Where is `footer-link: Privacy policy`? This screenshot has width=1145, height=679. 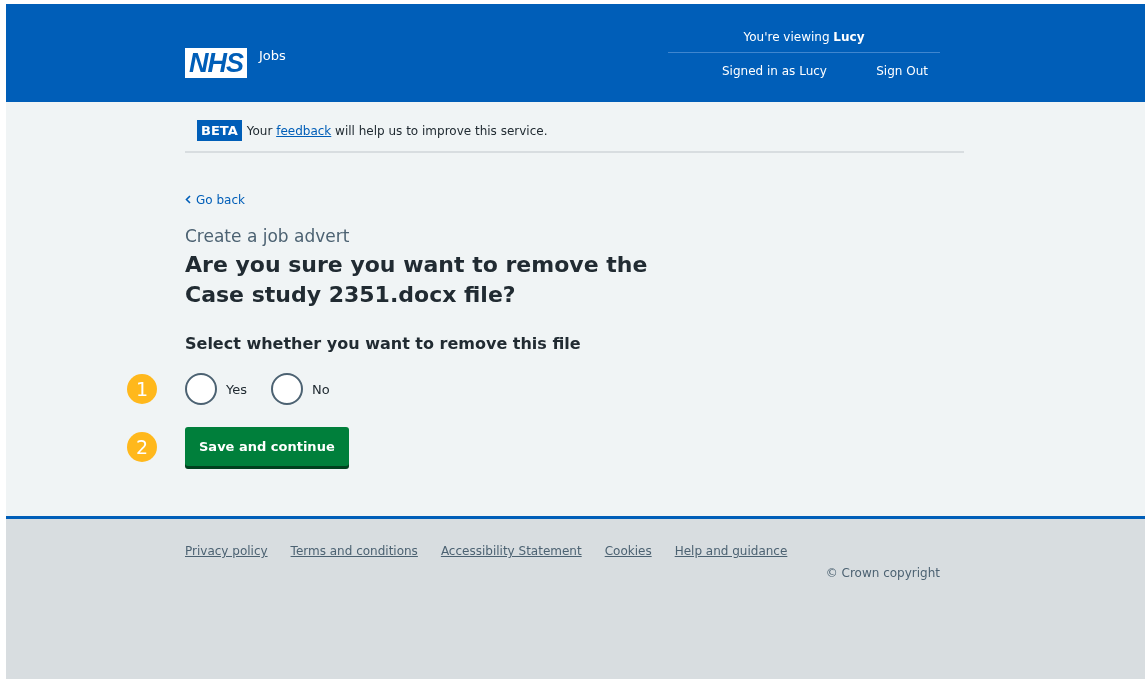
footer-link: Privacy policy is located at coordinates (226, 551).